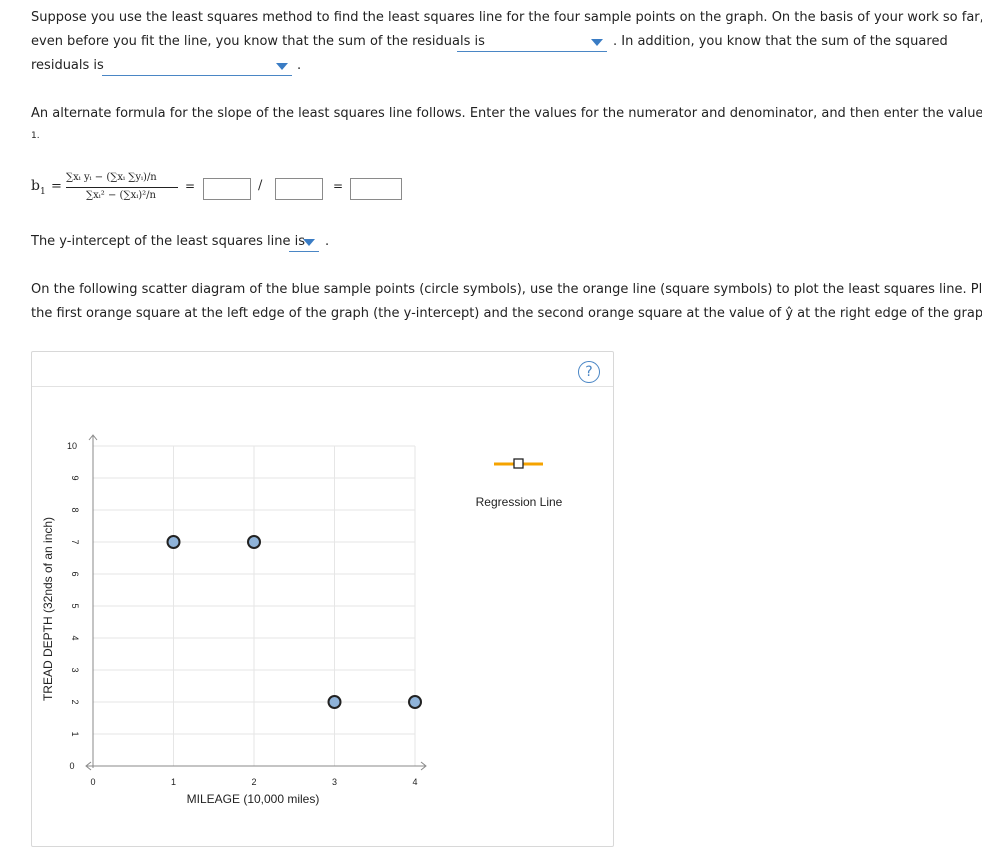 This screenshot has width=982, height=851. What do you see at coordinates (75, 733) in the screenshot?
I see `y-tick-label: 1` at bounding box center [75, 733].